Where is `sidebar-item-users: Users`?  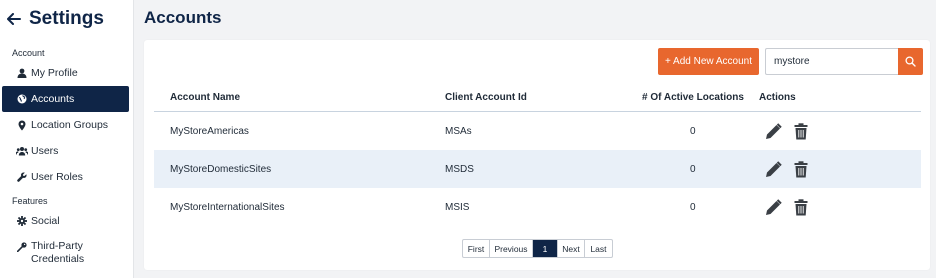 sidebar-item-users: Users is located at coordinates (66, 151).